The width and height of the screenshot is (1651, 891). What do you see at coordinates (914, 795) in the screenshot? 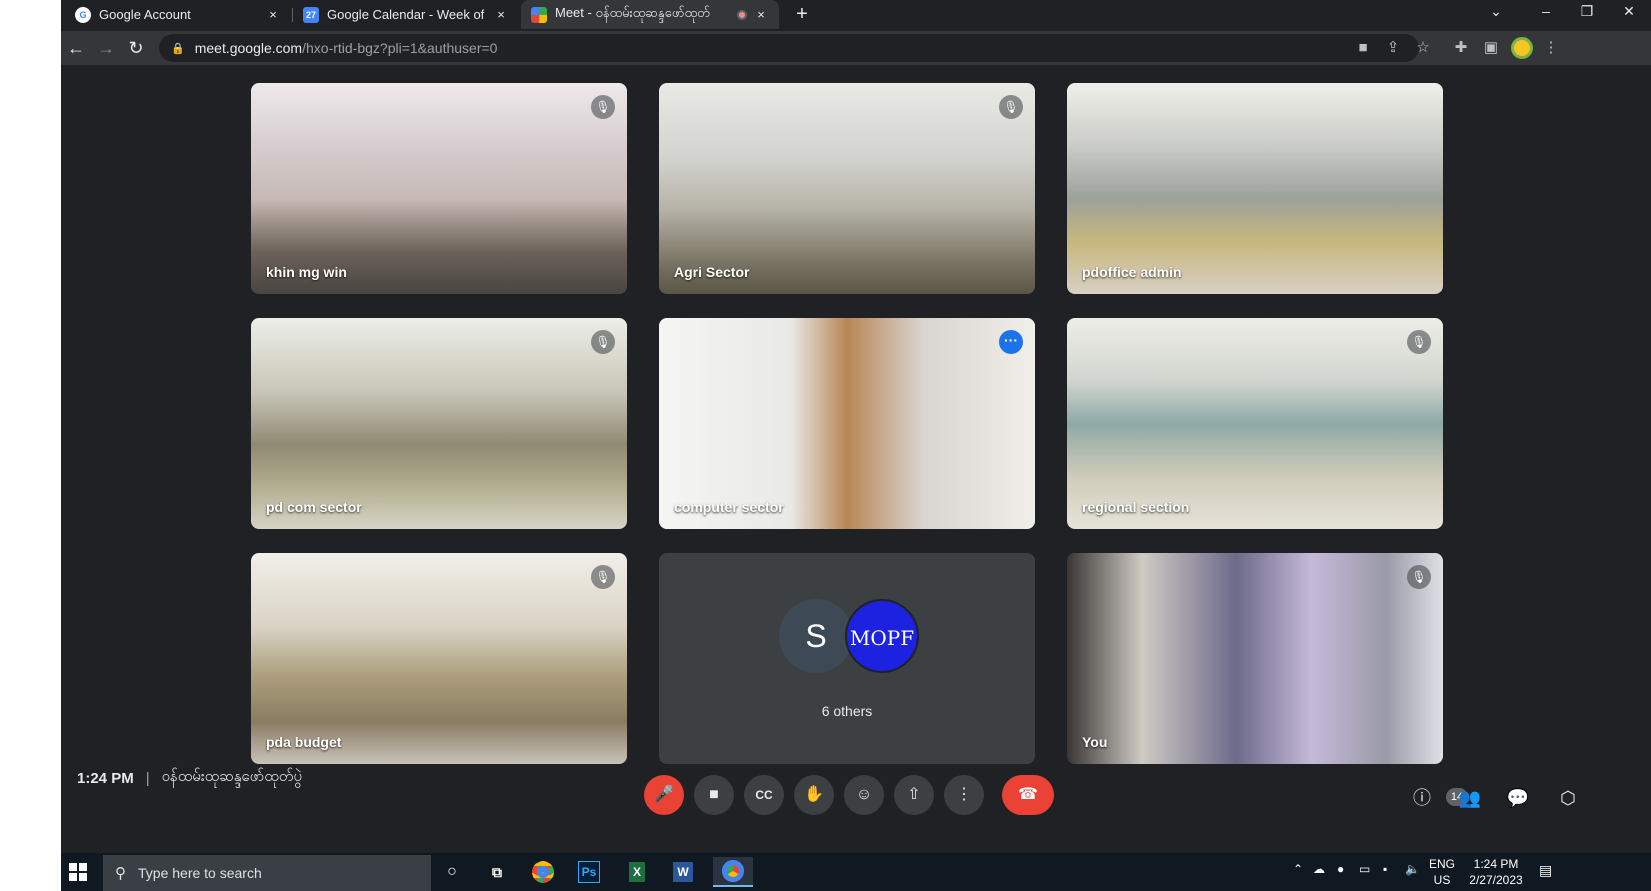
I see `present-button: ⇧` at bounding box center [914, 795].